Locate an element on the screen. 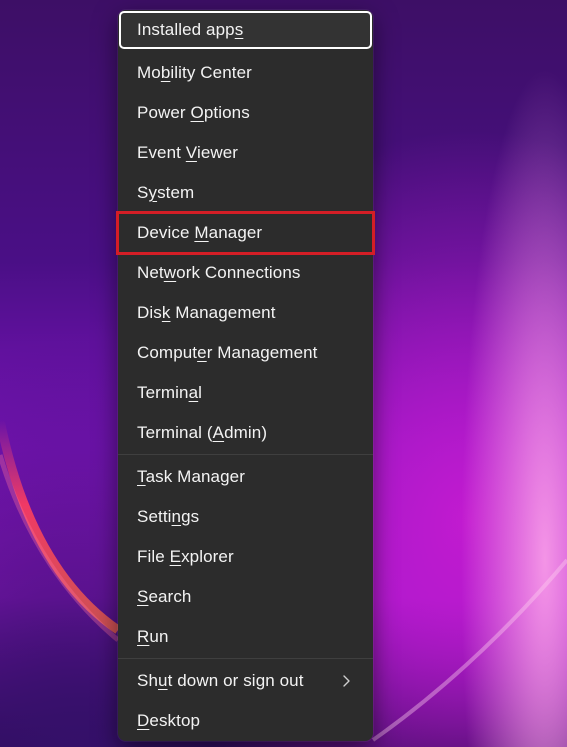  menu-item-network-connections: Network Connections is located at coordinates (245, 273).